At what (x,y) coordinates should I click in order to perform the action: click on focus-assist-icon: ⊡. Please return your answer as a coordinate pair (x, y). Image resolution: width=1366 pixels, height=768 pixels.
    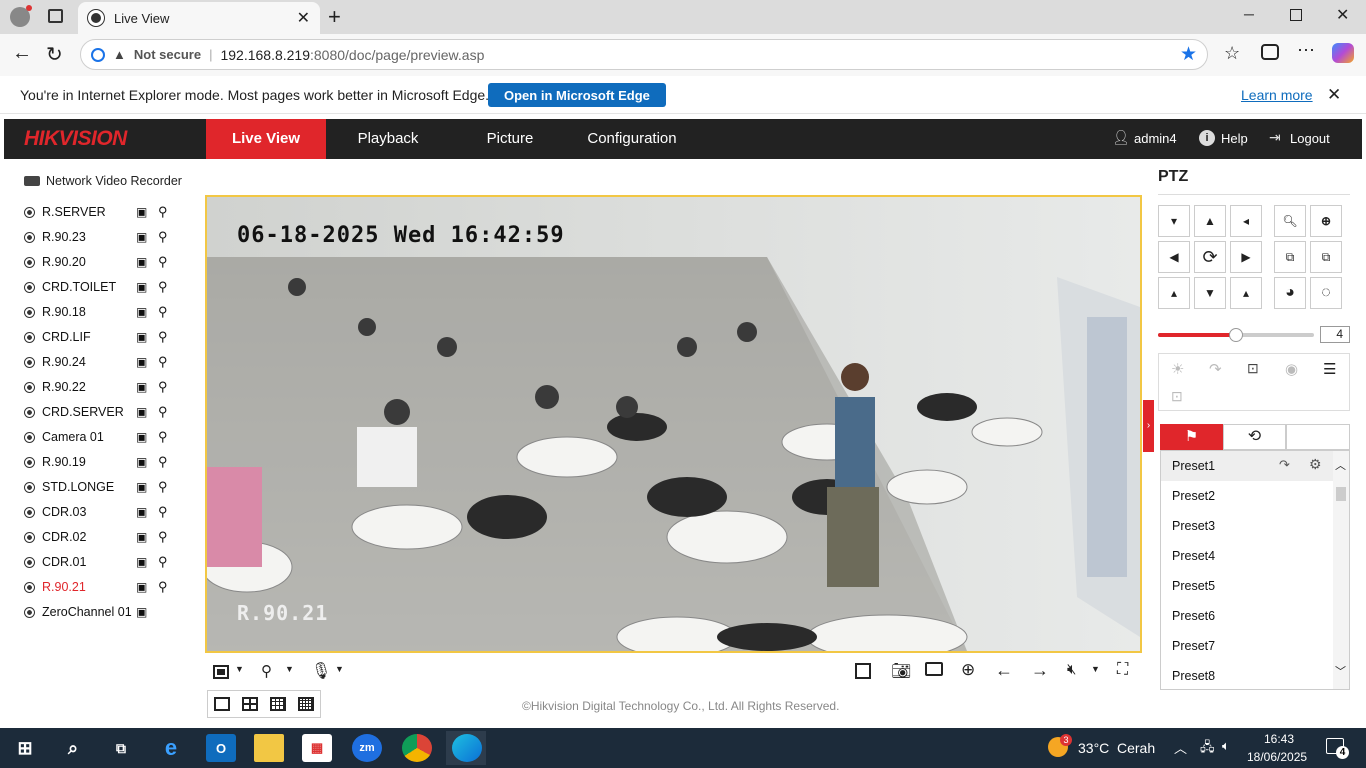
    Looking at the image, I should click on (1253, 368).